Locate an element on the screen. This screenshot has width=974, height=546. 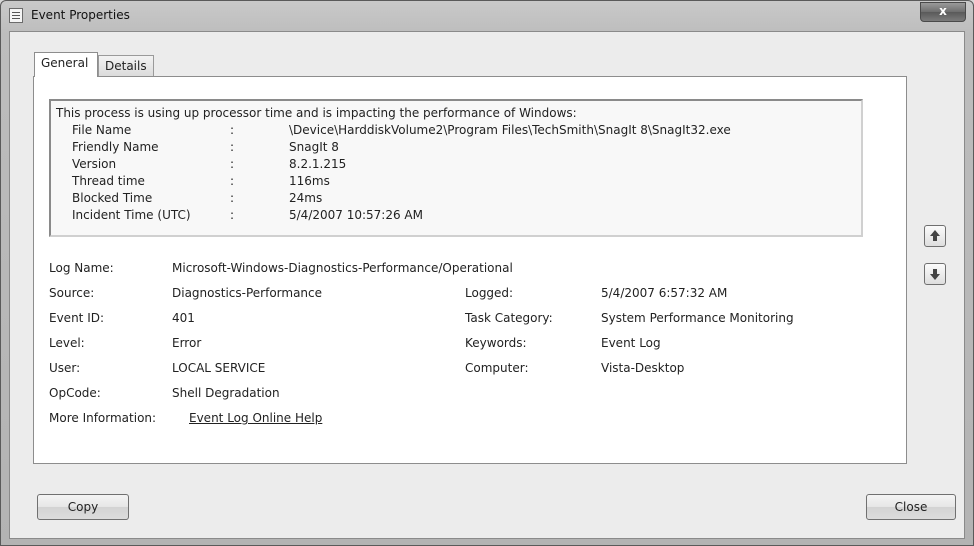
description-key: Version is located at coordinates (94, 164).